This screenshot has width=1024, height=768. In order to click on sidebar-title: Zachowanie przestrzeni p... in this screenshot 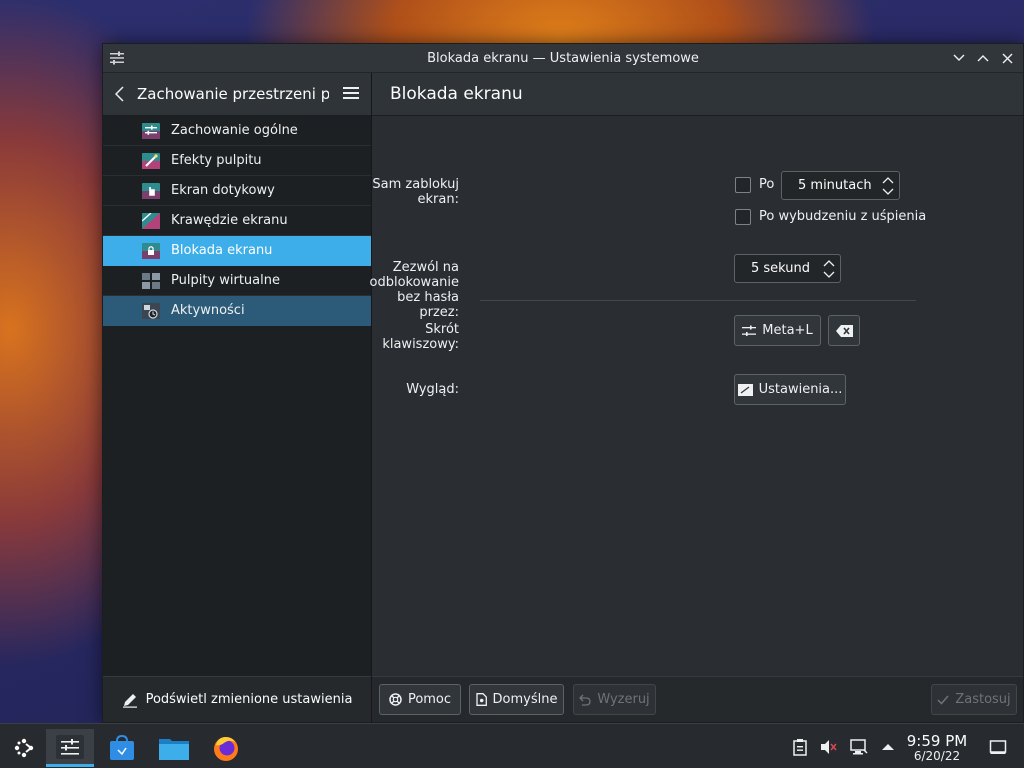, I will do `click(233, 94)`.